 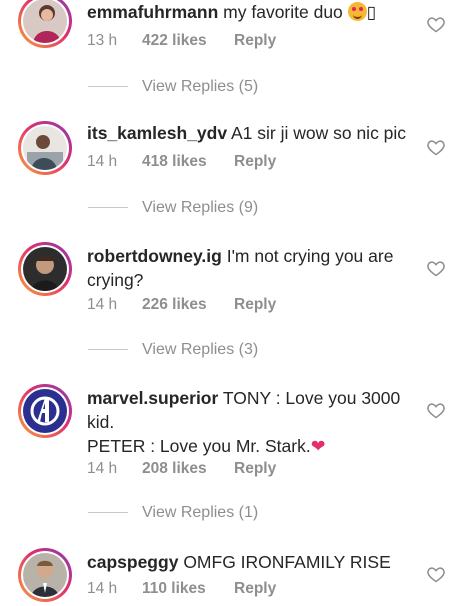 I want to click on avengers-logo-icon, so click(x=45, y=411).